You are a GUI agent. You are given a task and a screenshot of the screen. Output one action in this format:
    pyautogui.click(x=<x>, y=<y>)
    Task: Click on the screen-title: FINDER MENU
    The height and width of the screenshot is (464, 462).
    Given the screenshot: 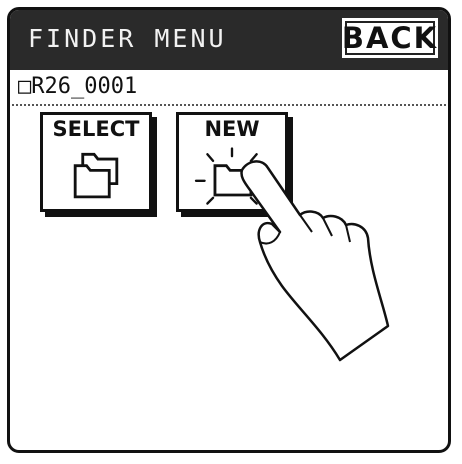 What is the action you would take?
    pyautogui.click(x=127, y=38)
    